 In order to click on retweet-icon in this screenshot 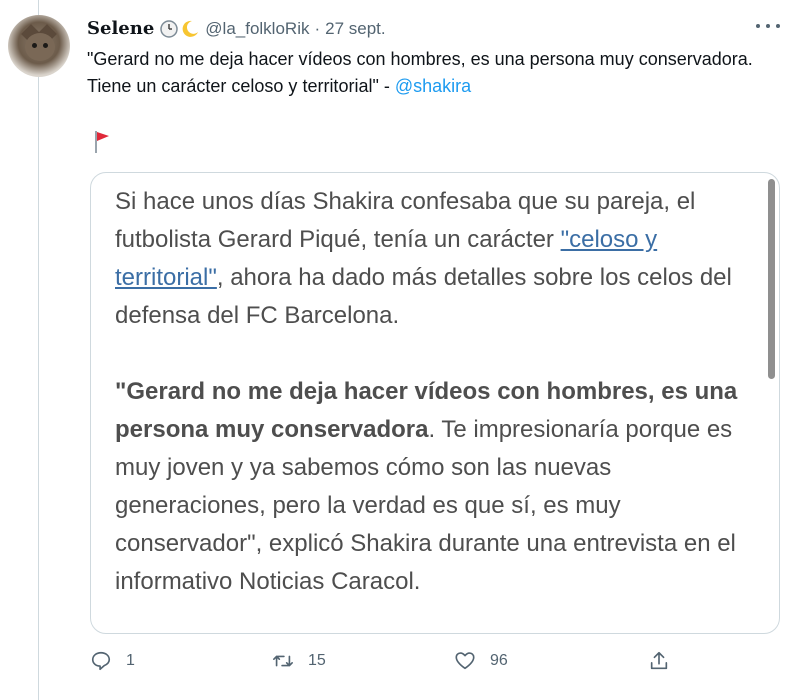, I will do `click(283, 661)`.